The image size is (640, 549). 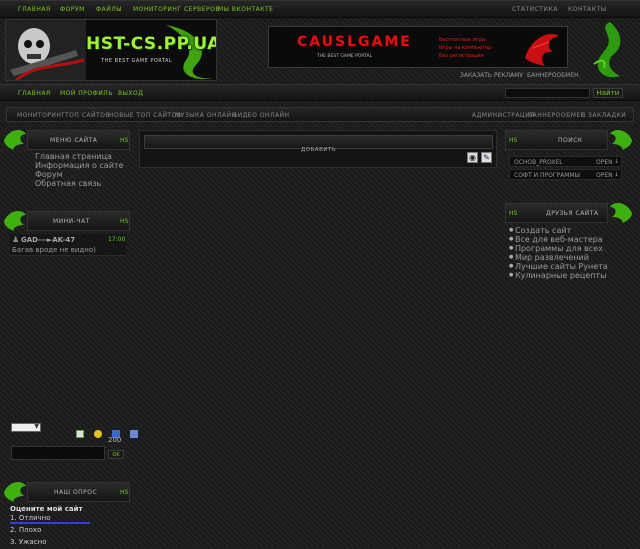 I want to click on logo-tagline: THE BEST GAME PORTAL, so click(x=137, y=61).